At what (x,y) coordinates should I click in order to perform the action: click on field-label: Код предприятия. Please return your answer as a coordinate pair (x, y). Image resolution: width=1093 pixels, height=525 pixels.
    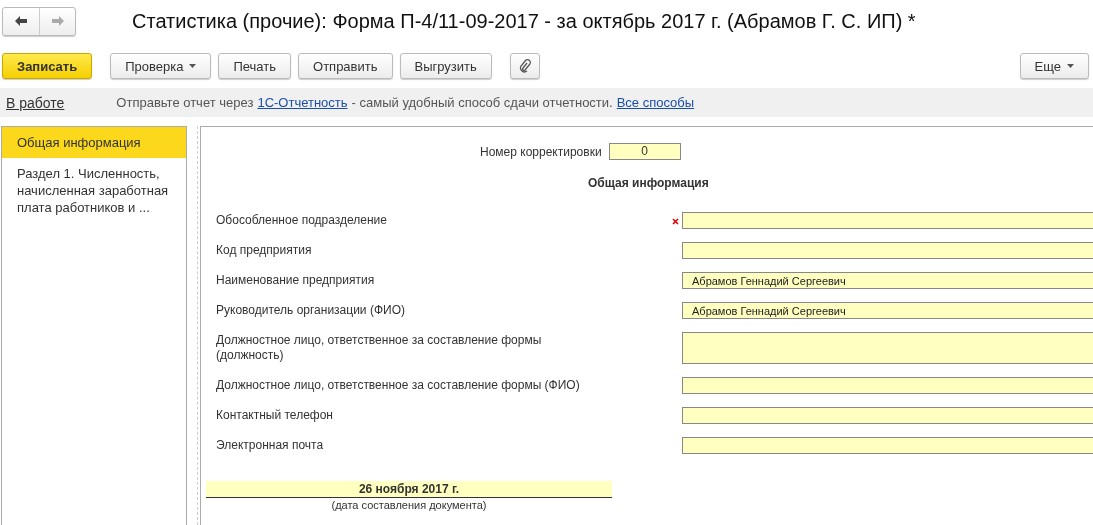
    Looking at the image, I should click on (264, 250).